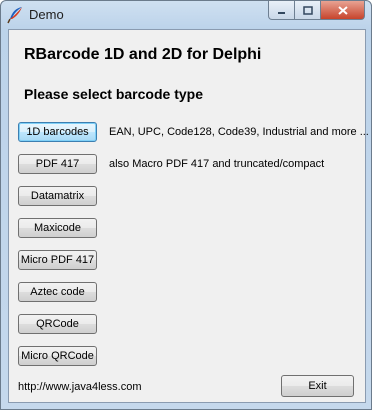  What do you see at coordinates (14, 15) in the screenshot?
I see `feather-icon` at bounding box center [14, 15].